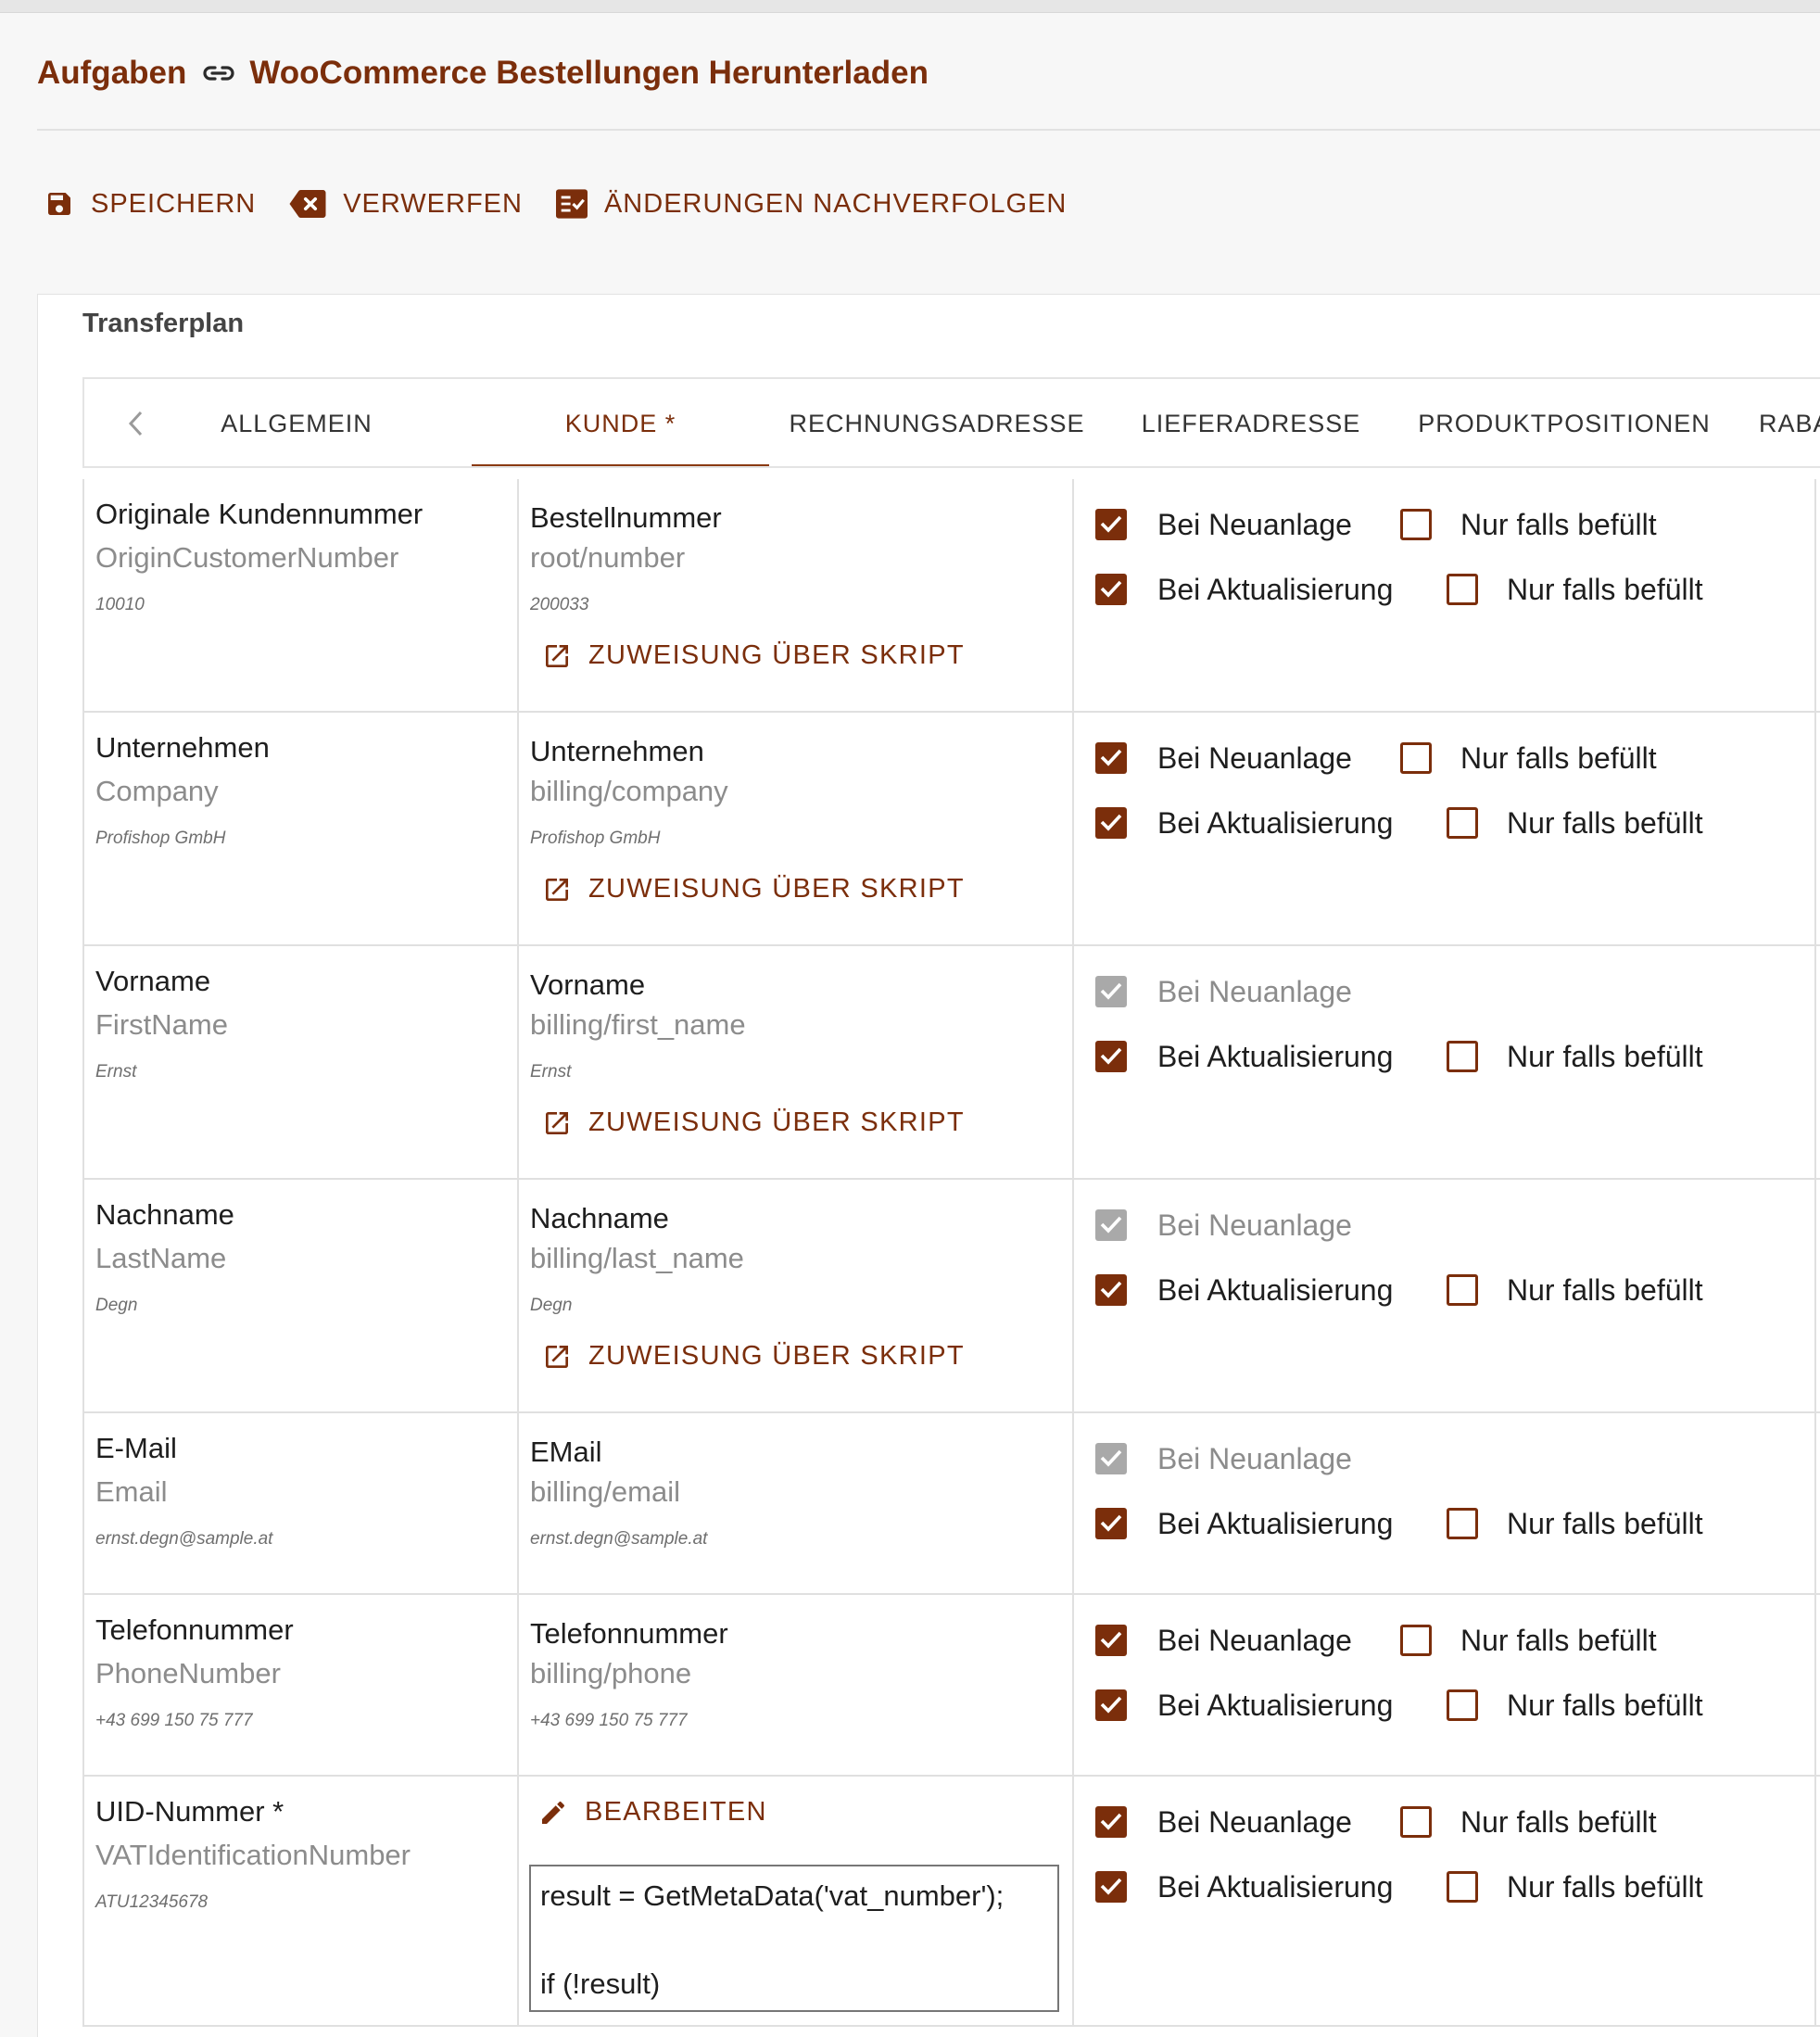  I want to click on source-field-path: billing/phone, so click(611, 1673).